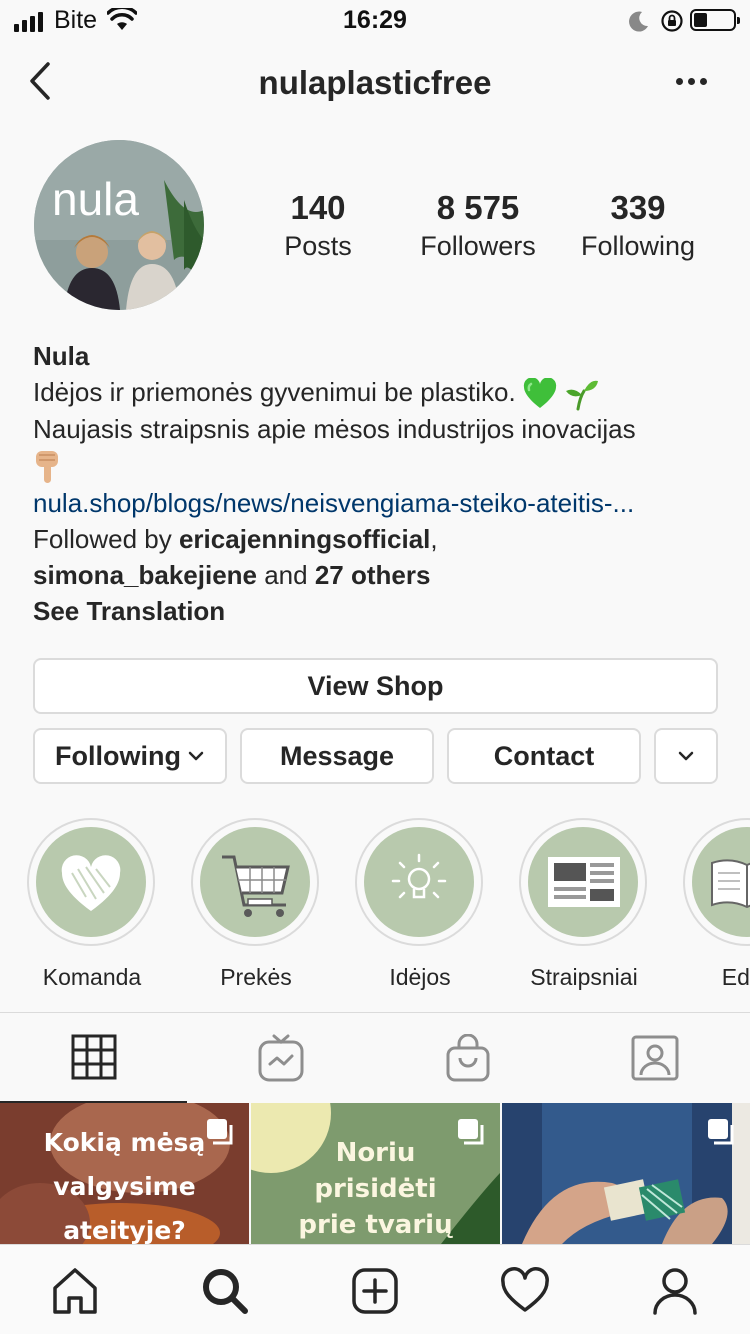 This screenshot has height=1334, width=750. I want to click on story-highlight: Eduk, so click(716, 904).